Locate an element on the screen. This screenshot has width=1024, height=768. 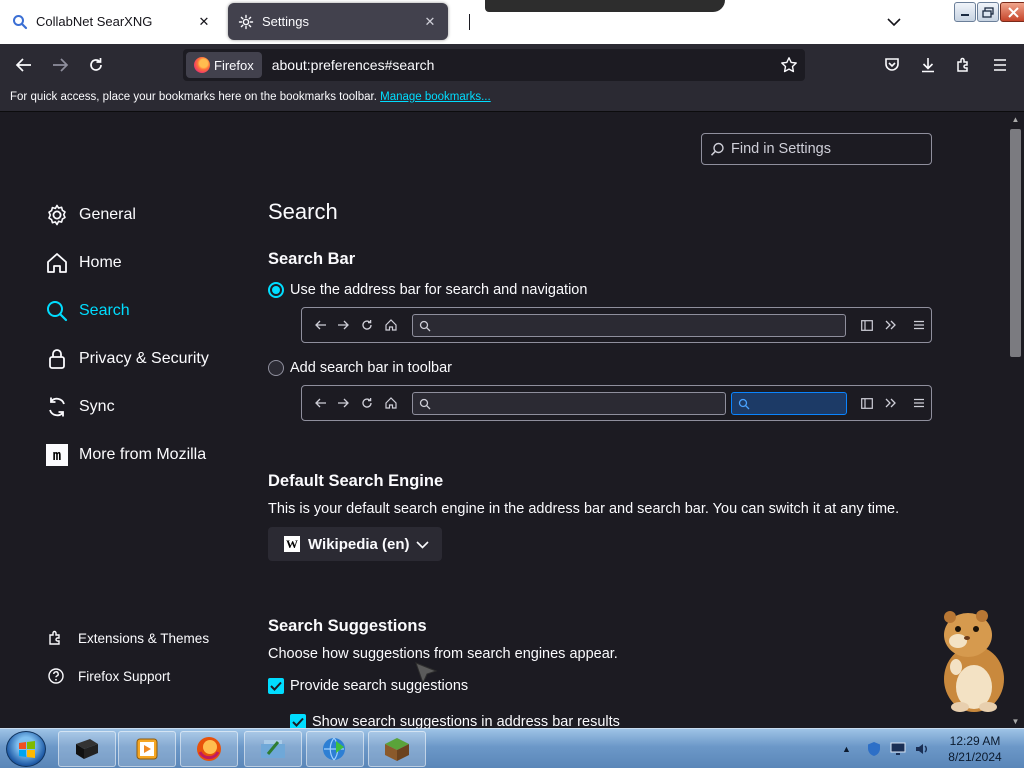
download-icon is located at coordinates (928, 65).